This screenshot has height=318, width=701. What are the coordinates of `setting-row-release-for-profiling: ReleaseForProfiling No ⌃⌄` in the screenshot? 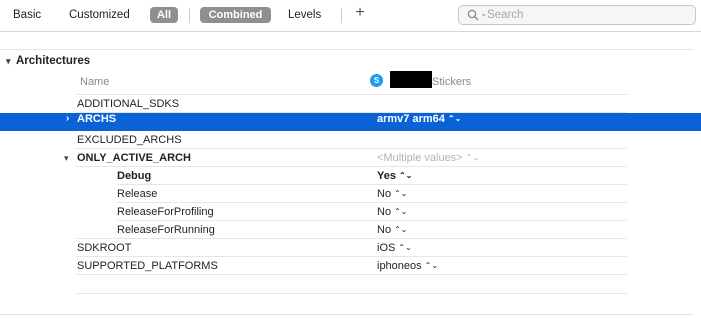 It's located at (351, 212).